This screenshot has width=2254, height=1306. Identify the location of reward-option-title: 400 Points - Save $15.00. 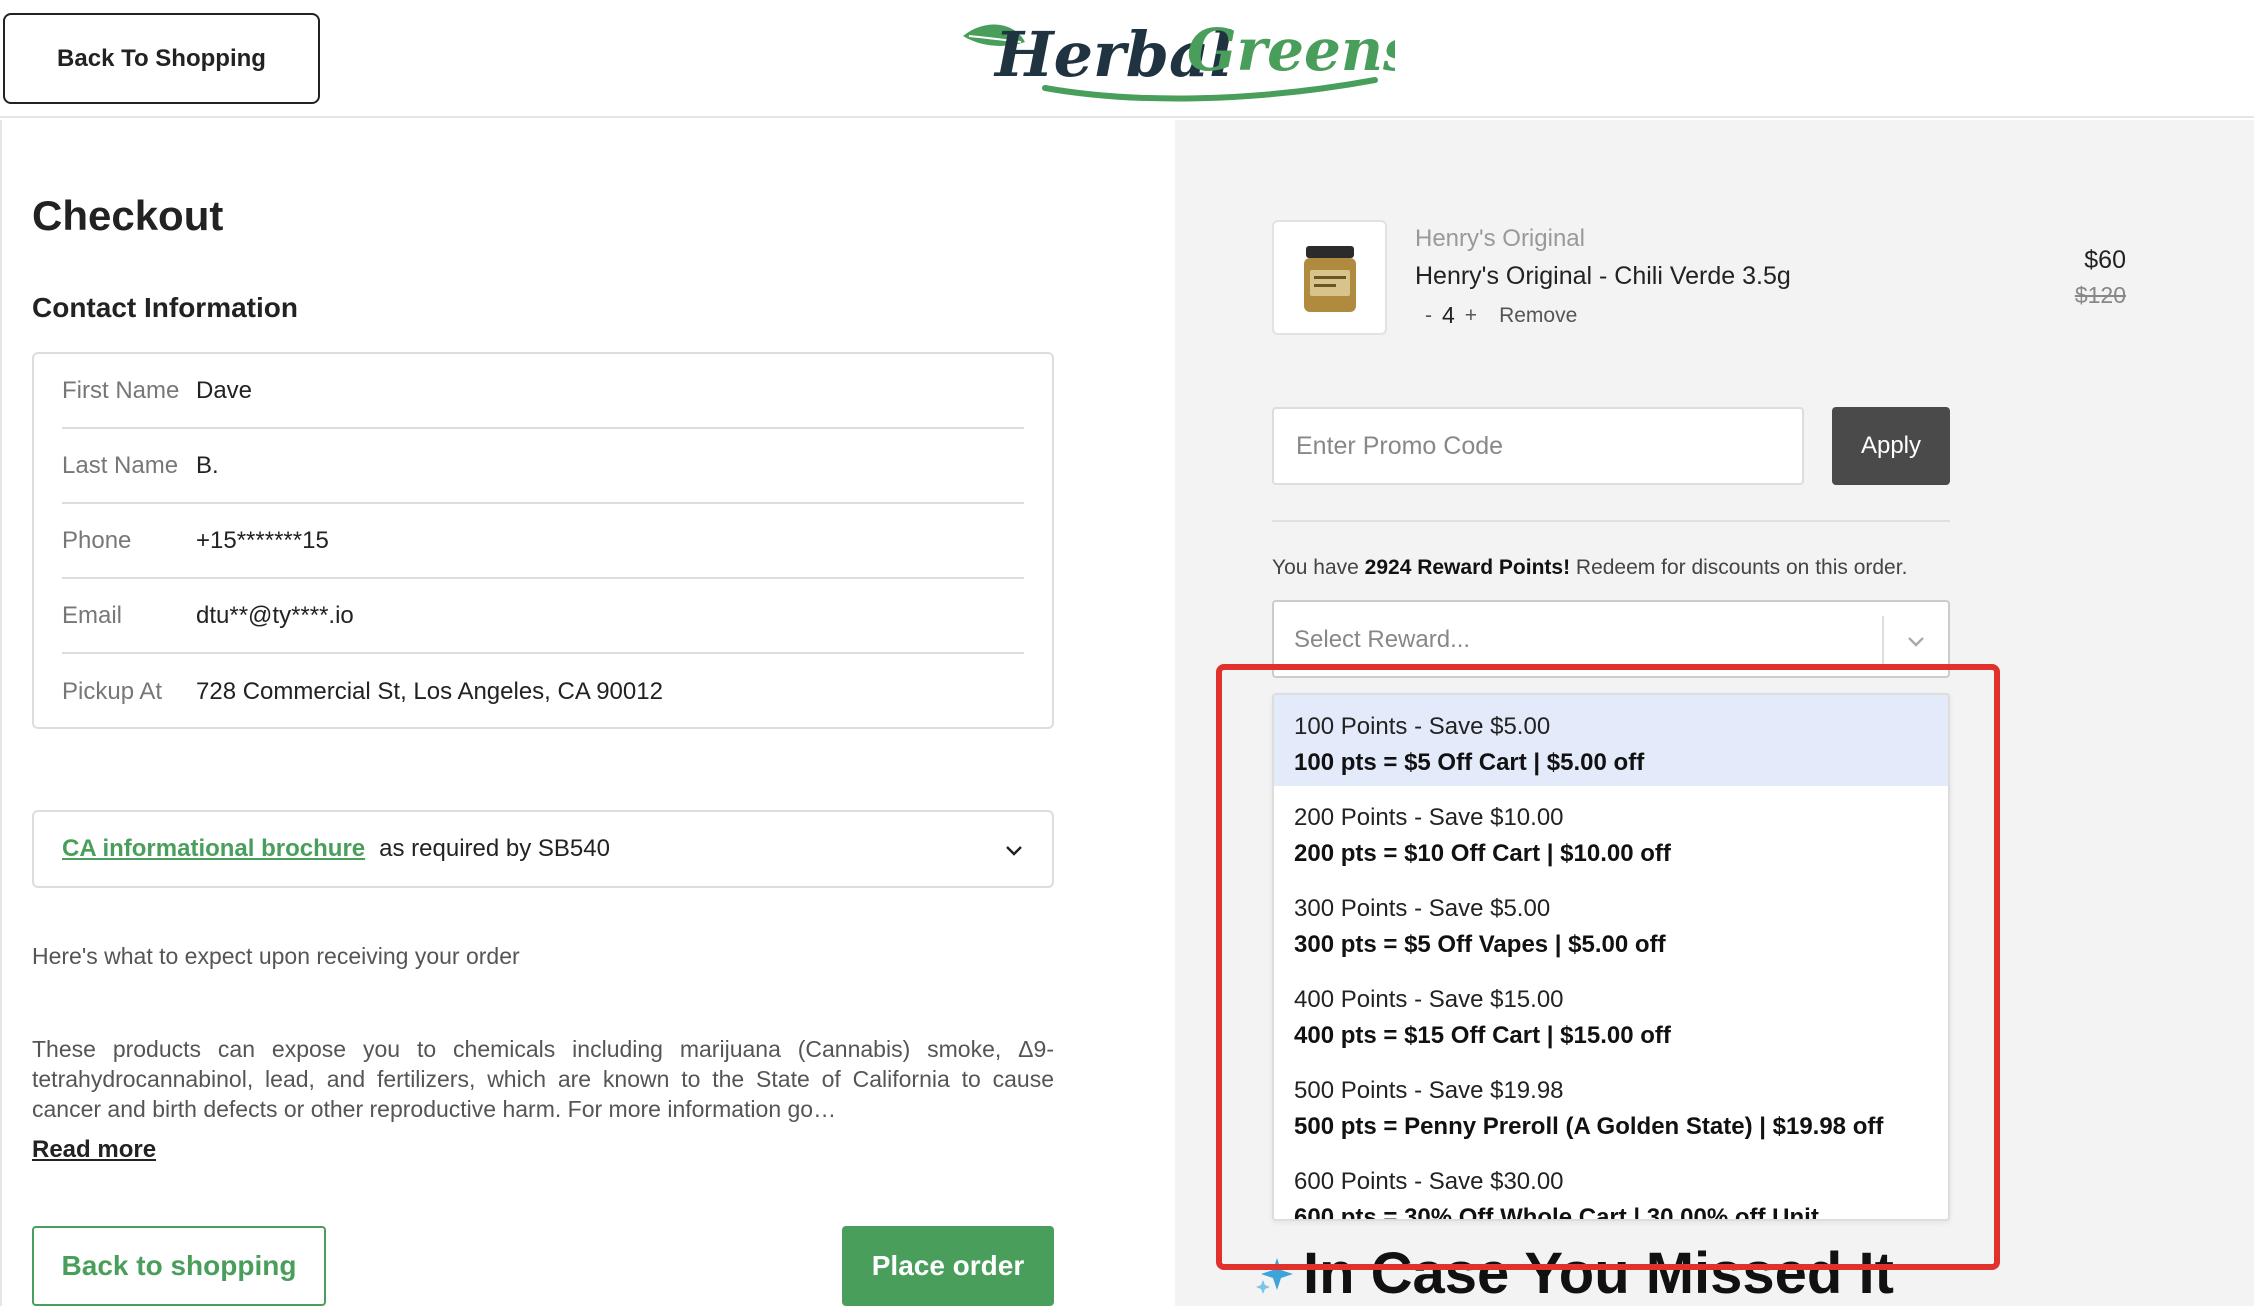
(1429, 999).